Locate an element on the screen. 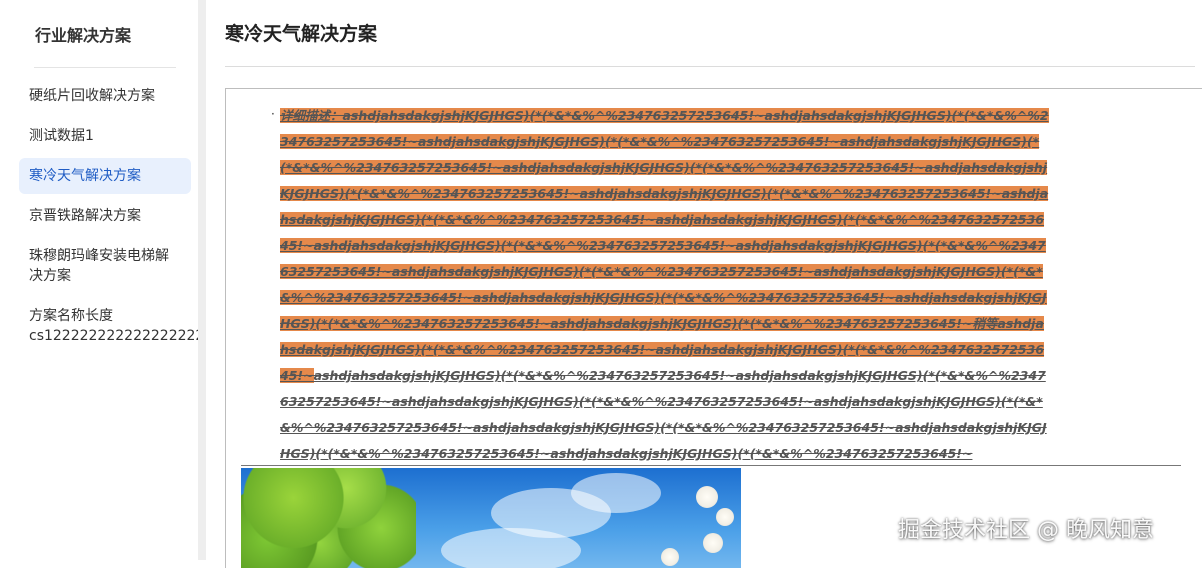 Image resolution: width=1202 pixels, height=568 pixels. menu-item-railway: 京晋铁路解决方案 is located at coordinates (105, 216).